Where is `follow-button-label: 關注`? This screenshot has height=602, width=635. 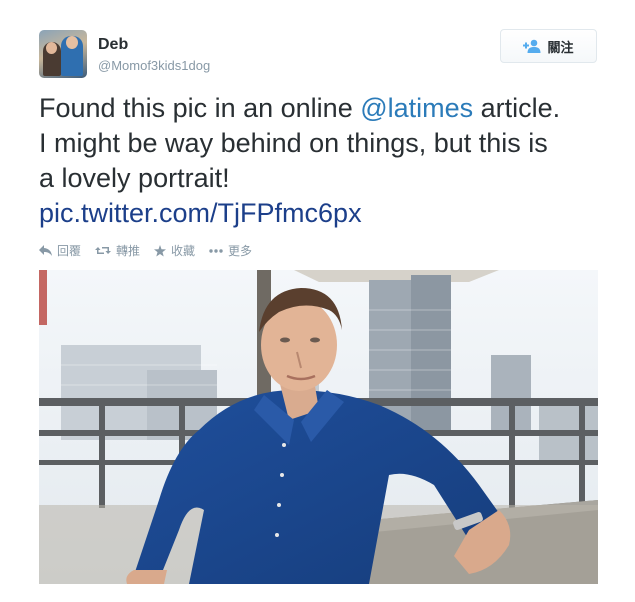
follow-button-label: 關注 is located at coordinates (560, 47).